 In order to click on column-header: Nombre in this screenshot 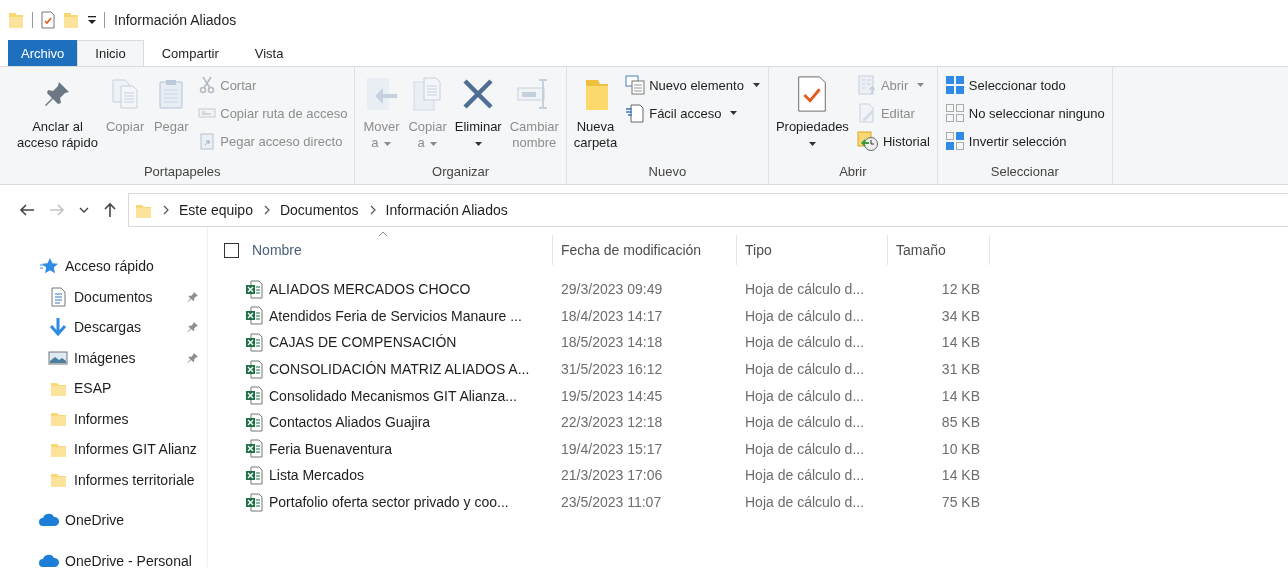, I will do `click(400, 250)`.